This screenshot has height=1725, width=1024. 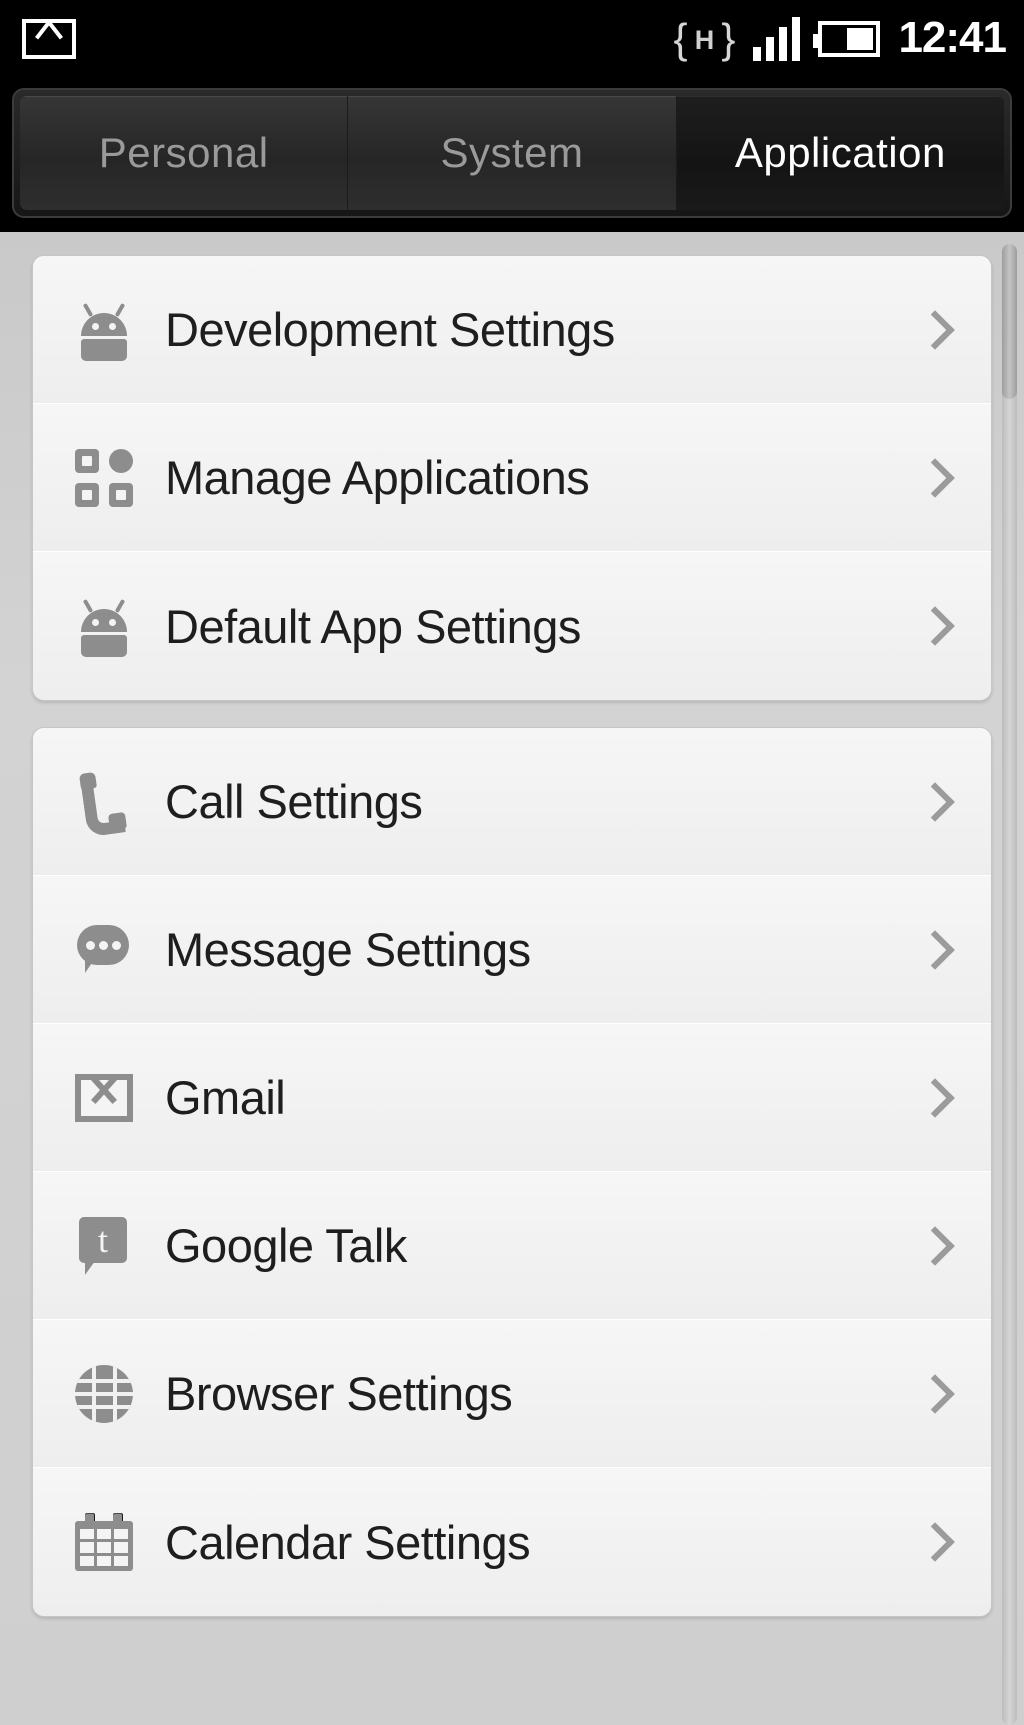 I want to click on list-item-label: Gmail, so click(x=225, y=1097).